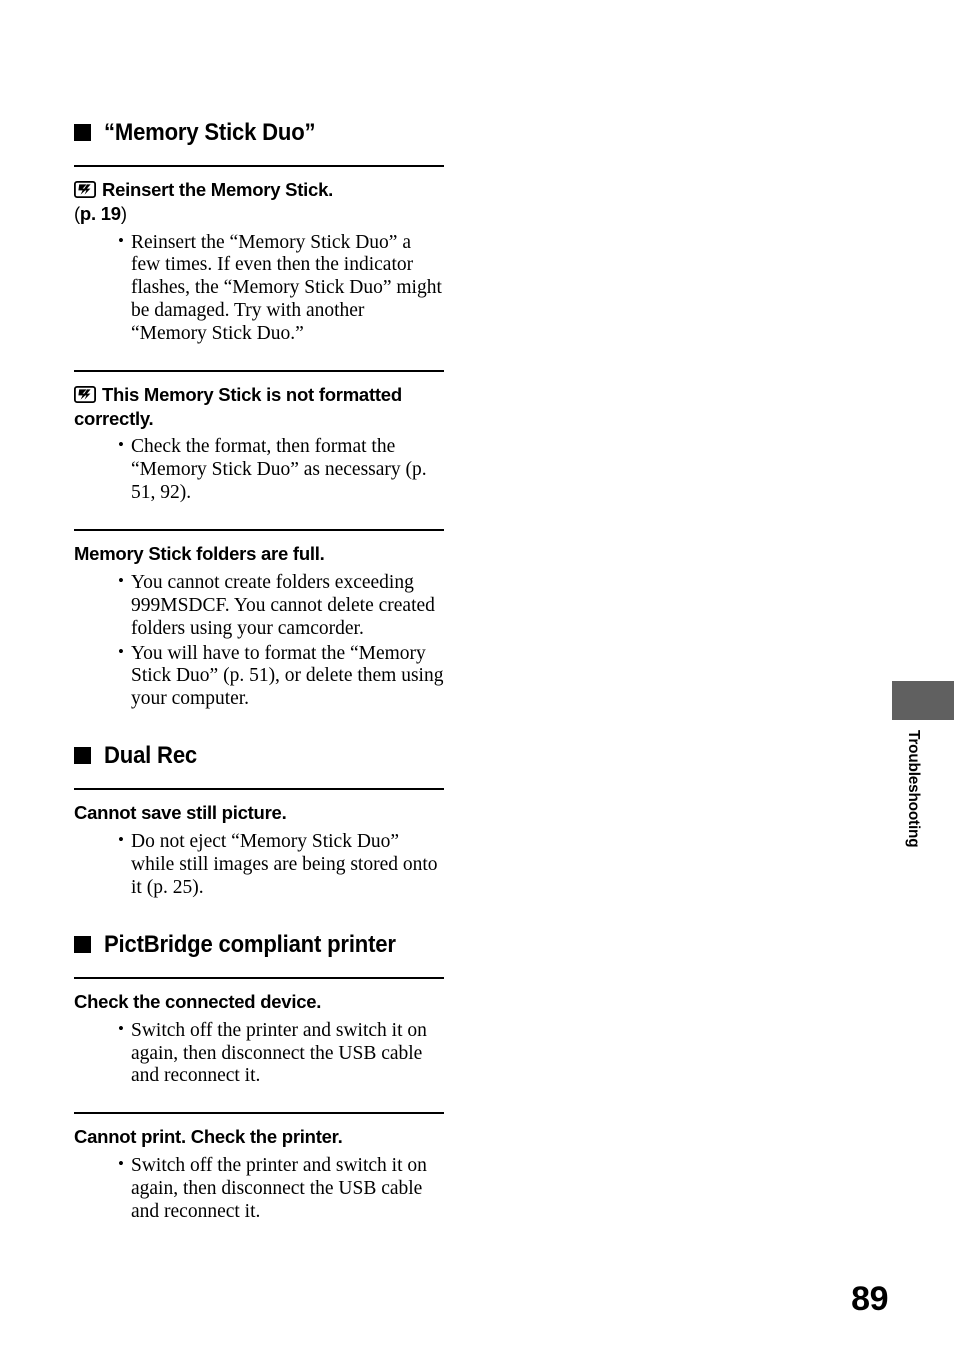 This screenshot has height=1357, width=954. I want to click on subheading-cannot-save-still-picture: Cannot save still picture., so click(180, 813).